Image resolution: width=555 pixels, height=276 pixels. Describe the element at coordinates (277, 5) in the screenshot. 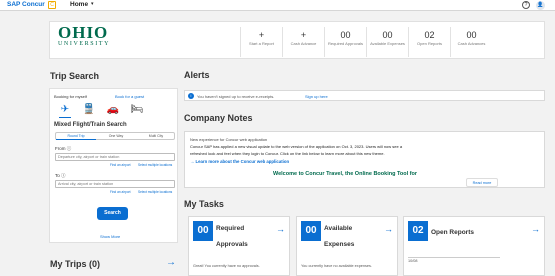

I see `top-bar: SAP Concur C Home ▾ ? 👤` at that location.